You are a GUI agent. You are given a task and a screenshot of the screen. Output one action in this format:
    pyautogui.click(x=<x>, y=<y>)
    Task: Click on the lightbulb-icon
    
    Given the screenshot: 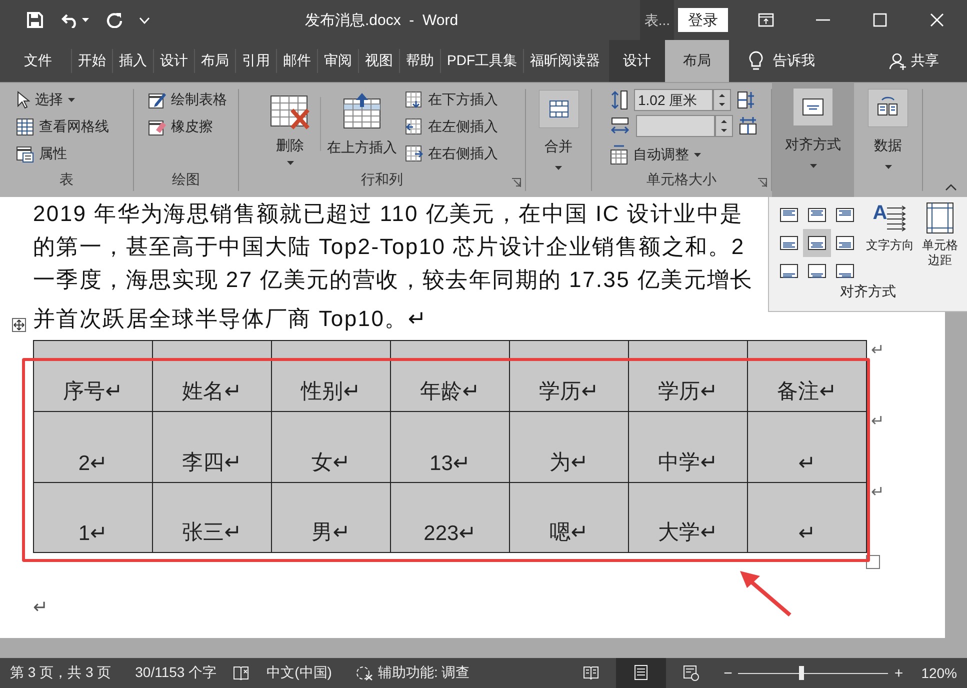 What is the action you would take?
    pyautogui.click(x=756, y=61)
    